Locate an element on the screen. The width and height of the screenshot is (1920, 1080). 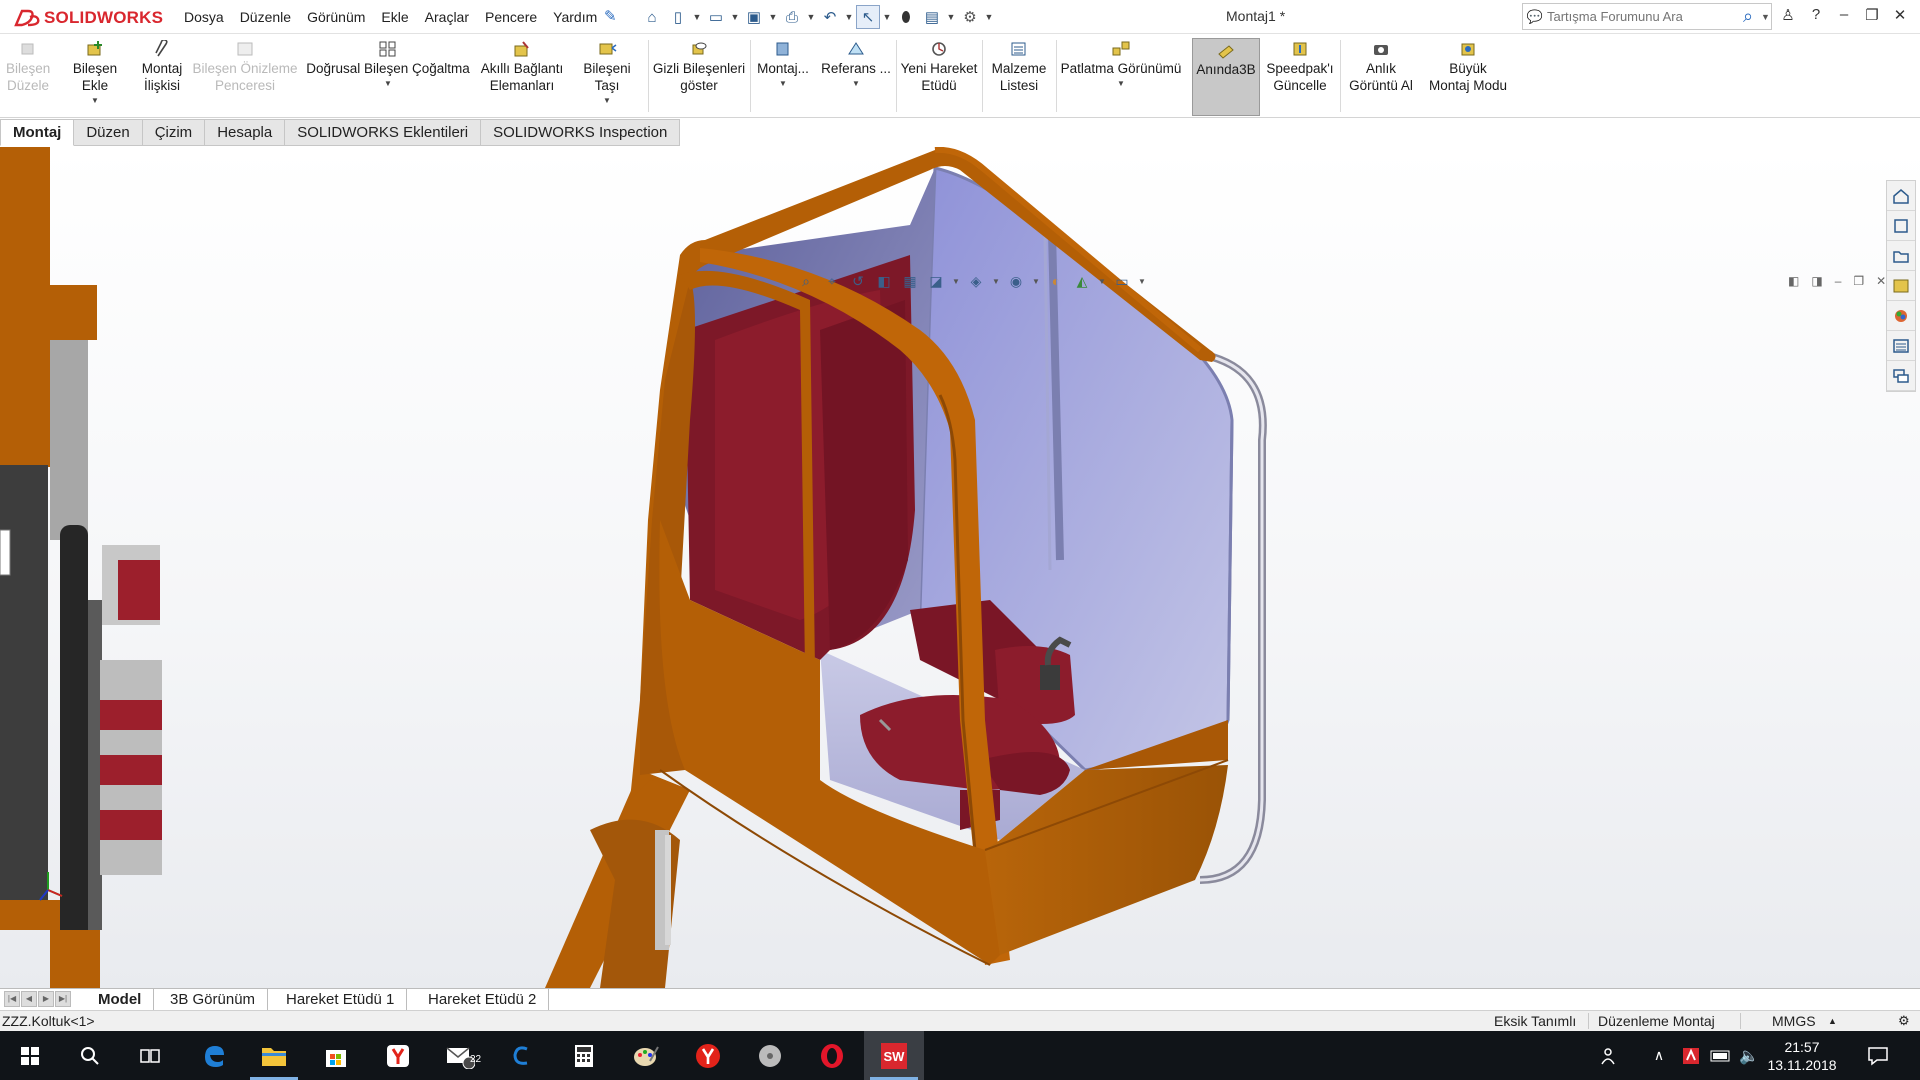
save-icon: ▣ is located at coordinates (754, 17).